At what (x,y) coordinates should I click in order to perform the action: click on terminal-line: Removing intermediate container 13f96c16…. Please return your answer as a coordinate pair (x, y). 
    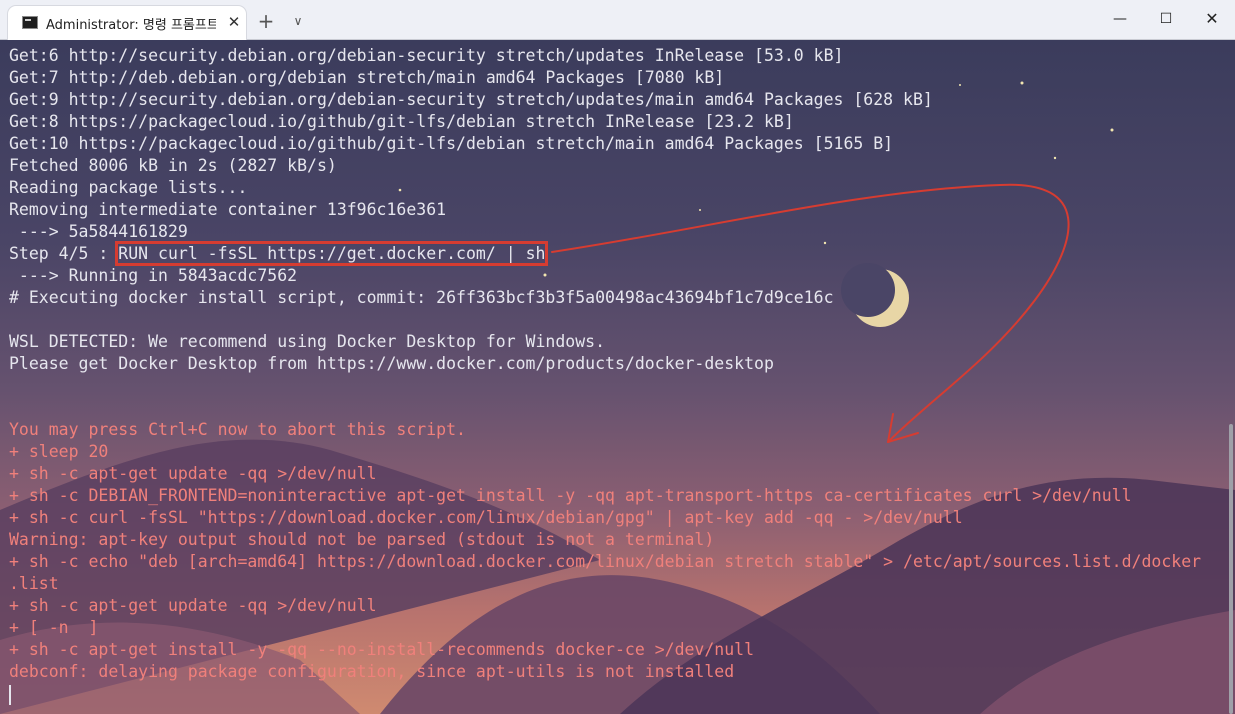
    Looking at the image, I should click on (605, 210).